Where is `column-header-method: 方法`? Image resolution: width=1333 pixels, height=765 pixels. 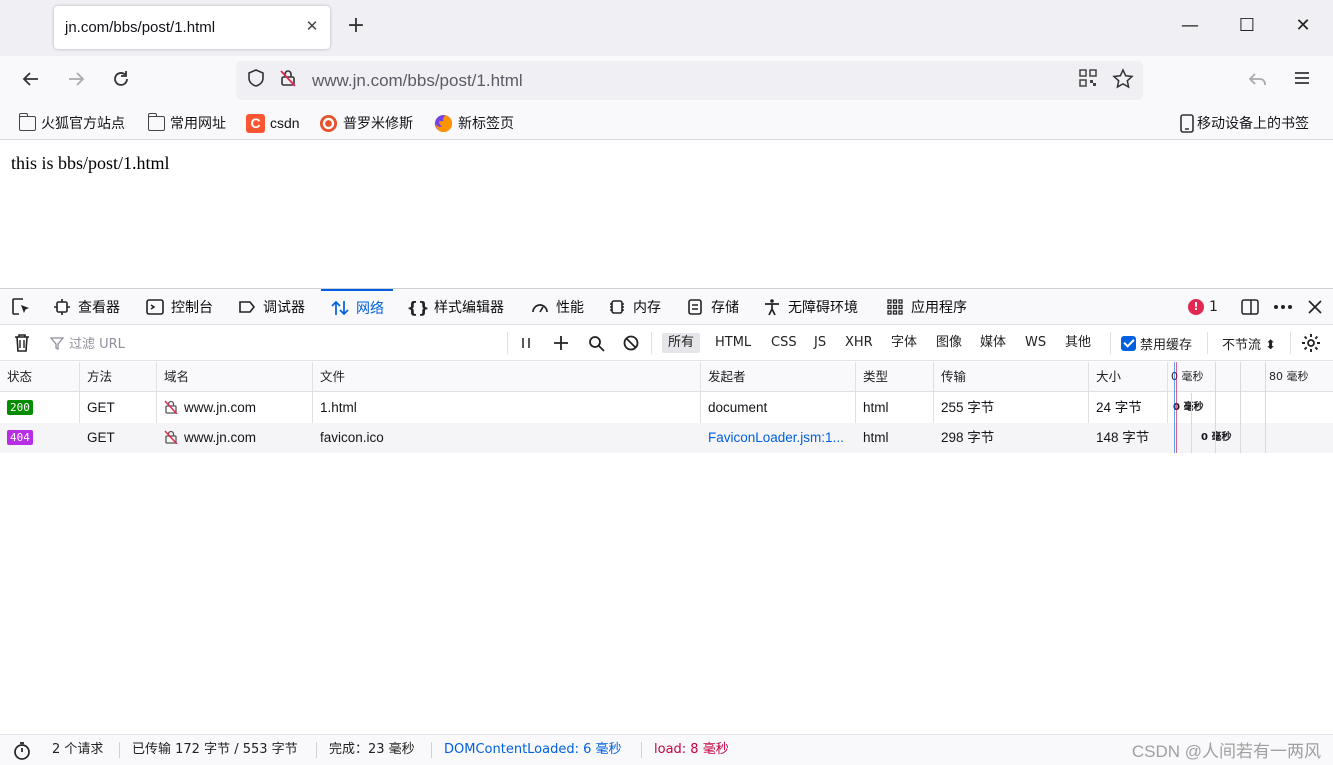 column-header-method: 方法 is located at coordinates (118, 377).